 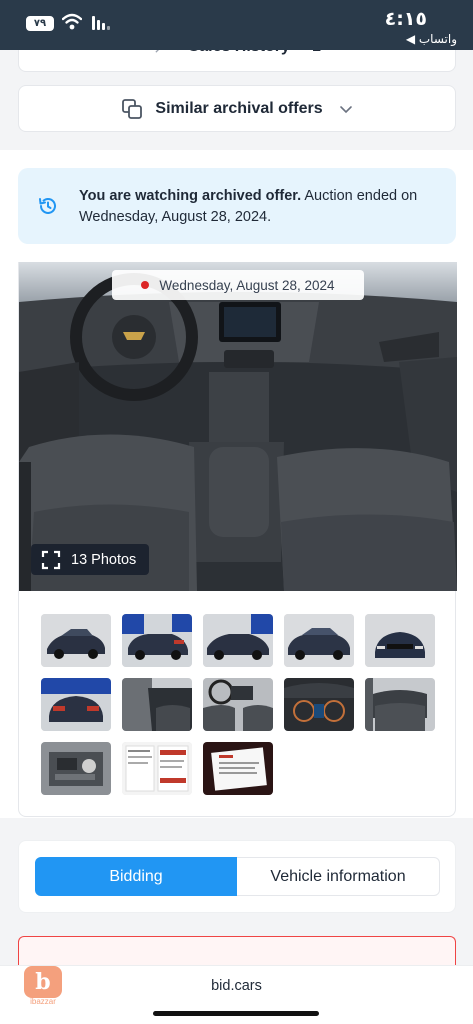 What do you see at coordinates (236, 986) in the screenshot?
I see `url-domain: bid.cars` at bounding box center [236, 986].